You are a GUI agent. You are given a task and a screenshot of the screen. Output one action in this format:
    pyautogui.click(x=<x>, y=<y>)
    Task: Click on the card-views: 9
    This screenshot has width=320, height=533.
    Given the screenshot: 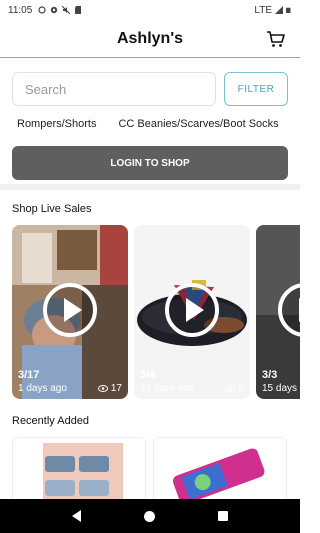 What is the action you would take?
    pyautogui.click(x=234, y=388)
    